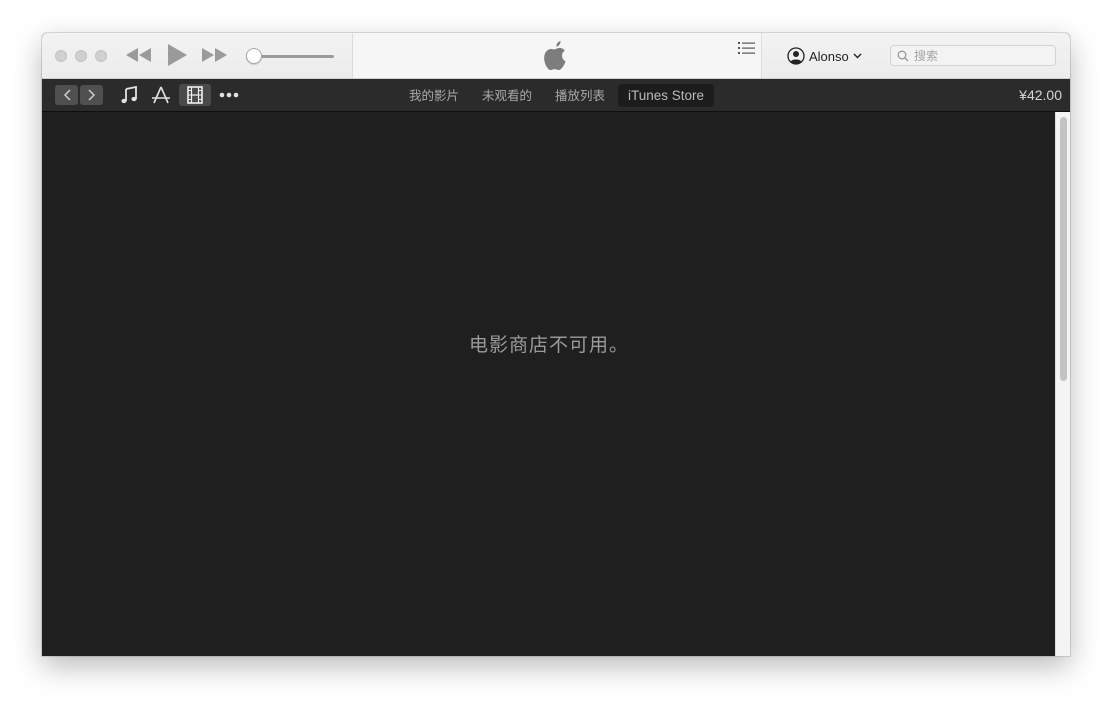 The image size is (1112, 706). I want to click on search-input, so click(979, 55).